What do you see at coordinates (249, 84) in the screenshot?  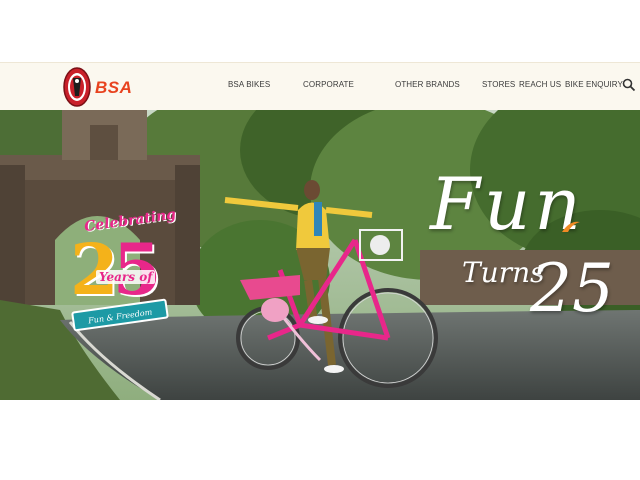 I see `nav-bsa-bikes: BSA BIKES` at bounding box center [249, 84].